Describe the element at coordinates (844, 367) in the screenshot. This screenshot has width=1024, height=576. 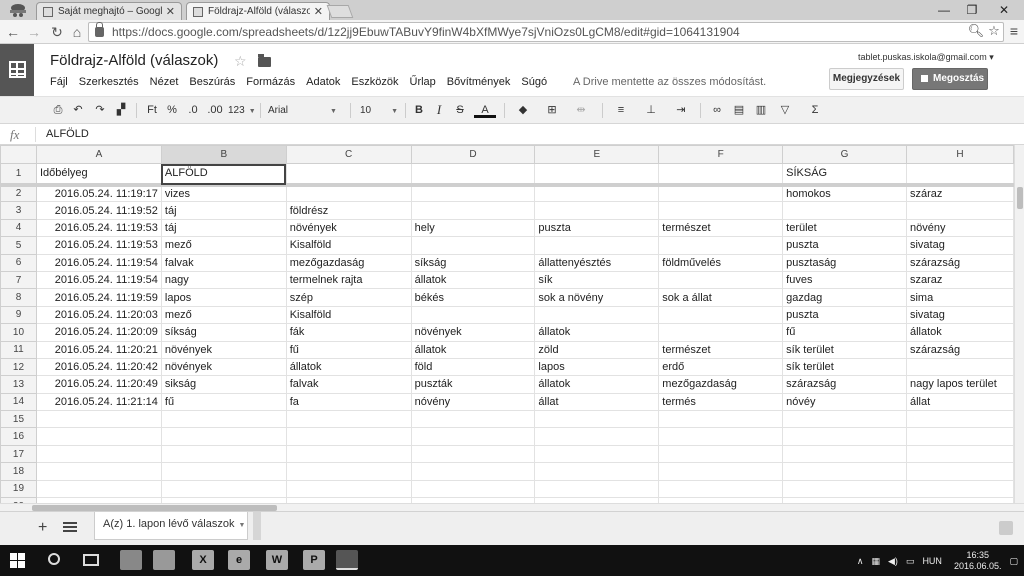
I see `cell: sík terület` at that location.